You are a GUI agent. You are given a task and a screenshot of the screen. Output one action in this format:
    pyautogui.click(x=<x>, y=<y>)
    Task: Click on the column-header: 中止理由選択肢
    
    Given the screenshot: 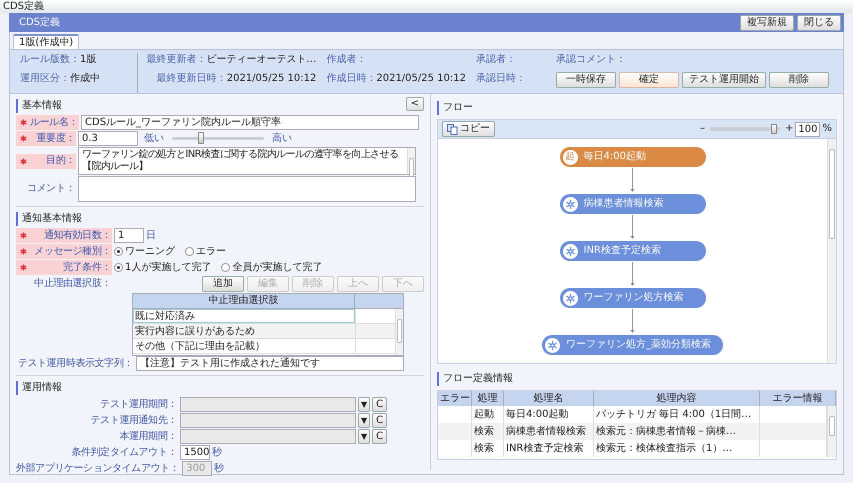 What is the action you would take?
    pyautogui.click(x=244, y=301)
    